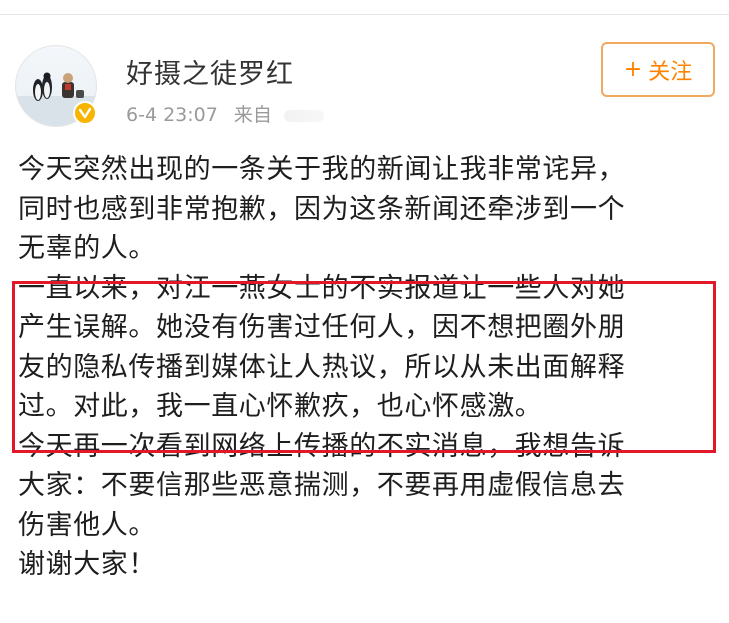  What do you see at coordinates (87, 564) in the screenshot?
I see `text-line: 谢谢大家！` at bounding box center [87, 564].